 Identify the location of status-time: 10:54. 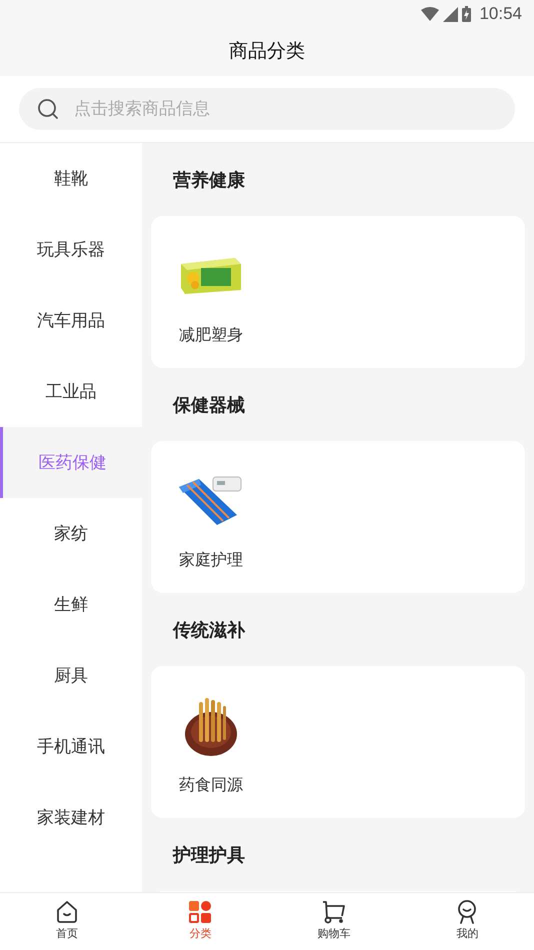
(500, 14).